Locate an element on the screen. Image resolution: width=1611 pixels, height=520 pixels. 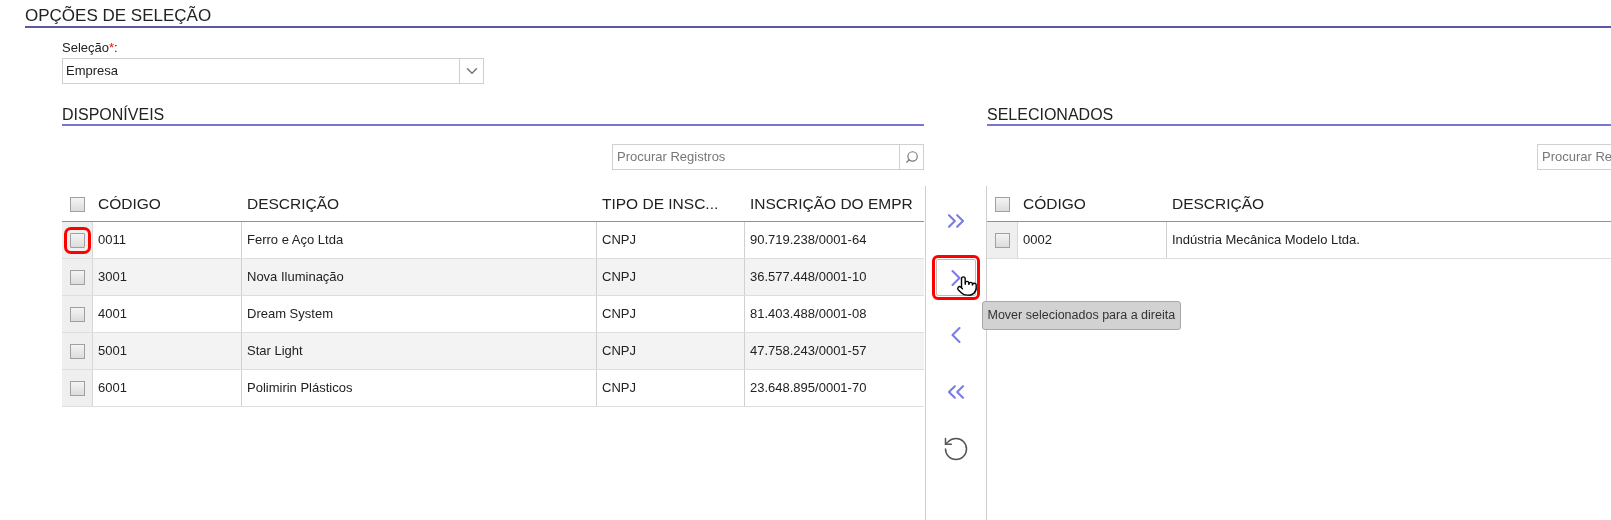
search-field: Procurar Registros is located at coordinates (756, 157).